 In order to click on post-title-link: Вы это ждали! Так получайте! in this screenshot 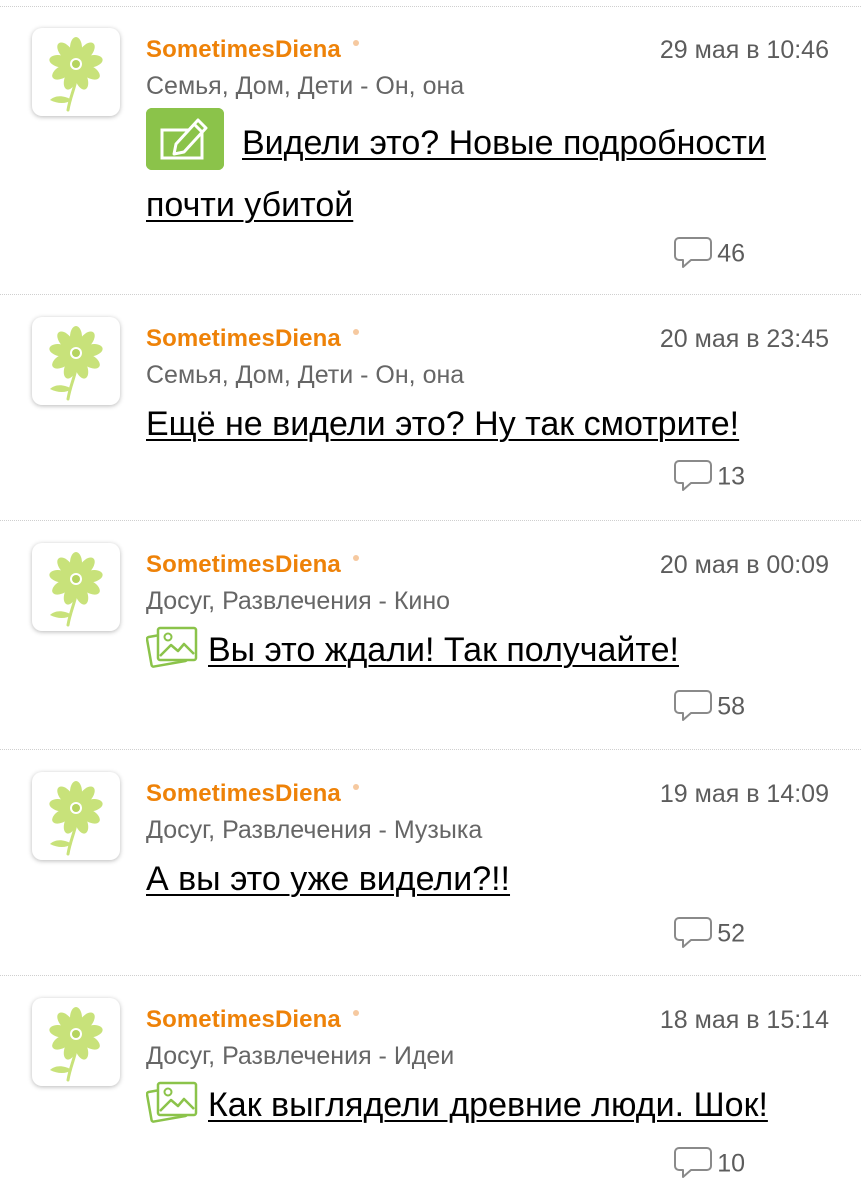, I will do `click(443, 650)`.